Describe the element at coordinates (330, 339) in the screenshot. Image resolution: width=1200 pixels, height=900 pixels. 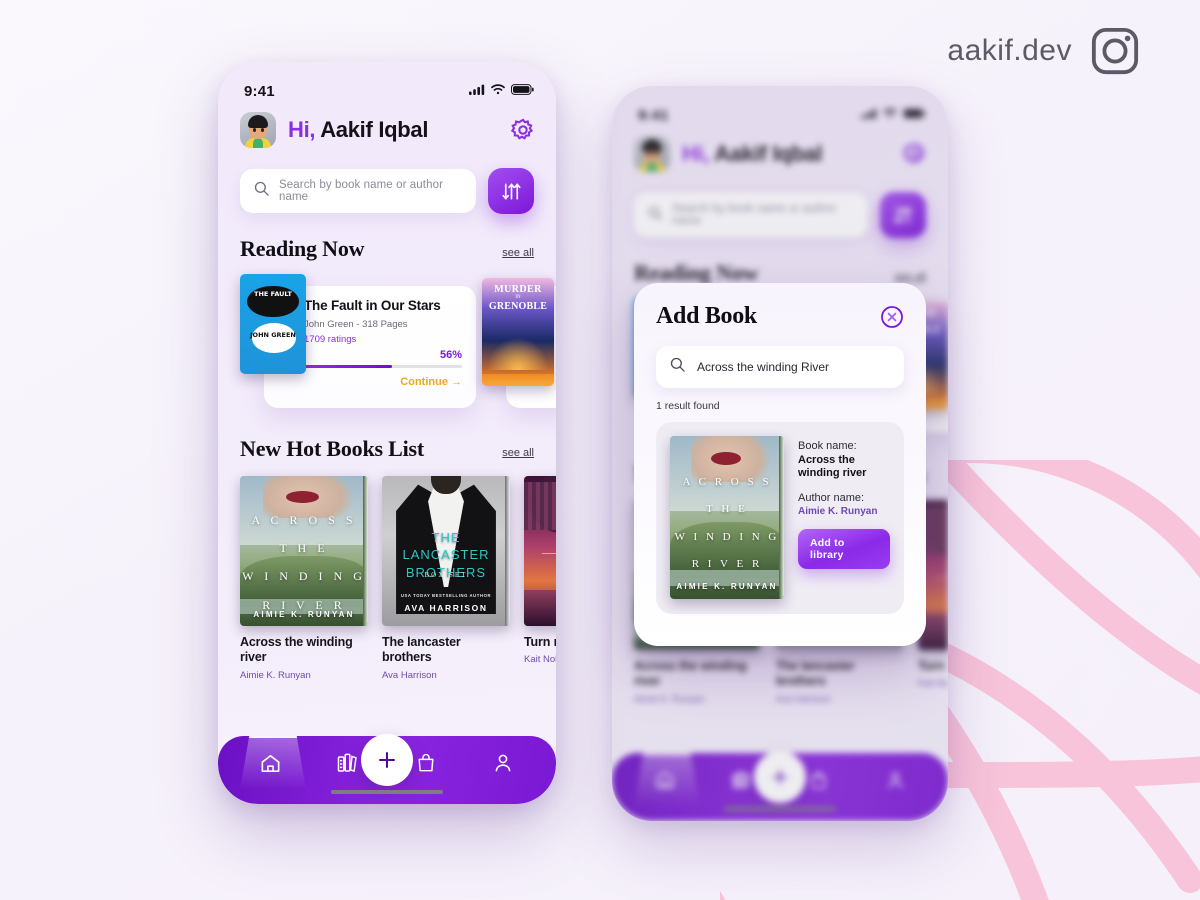
I see `reading-book-ratings: 1709 ratings` at that location.